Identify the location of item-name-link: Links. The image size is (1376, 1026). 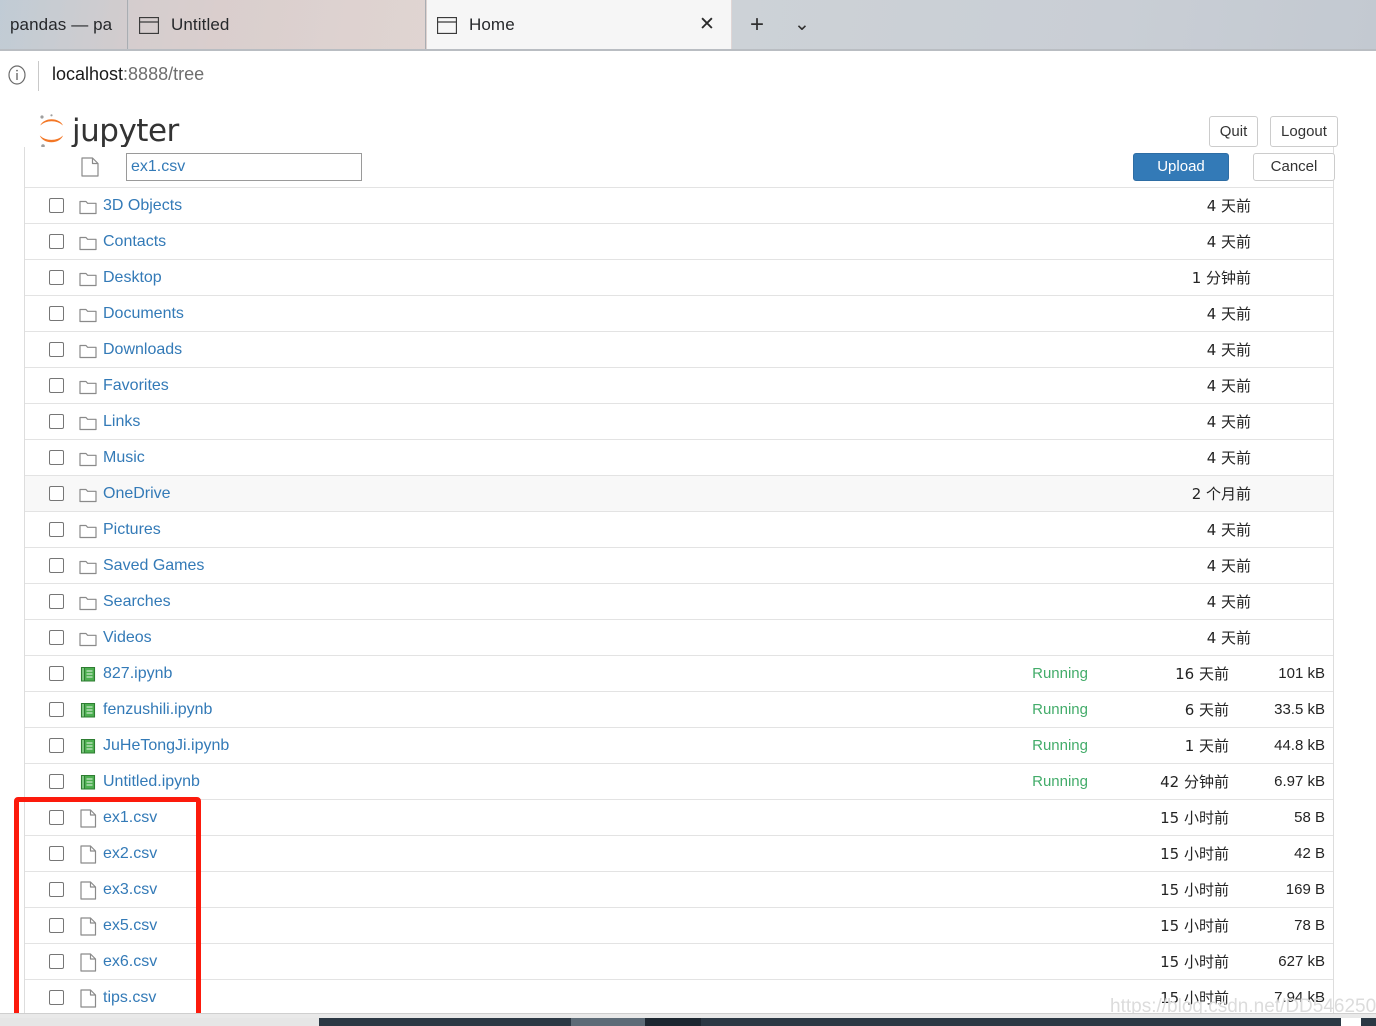
(121, 422).